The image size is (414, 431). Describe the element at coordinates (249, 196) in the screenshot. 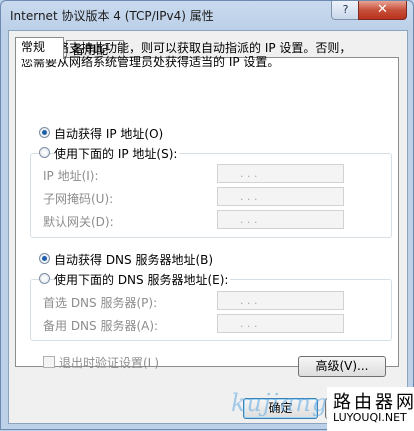

I see `subnet-mask-value: . . .` at that location.